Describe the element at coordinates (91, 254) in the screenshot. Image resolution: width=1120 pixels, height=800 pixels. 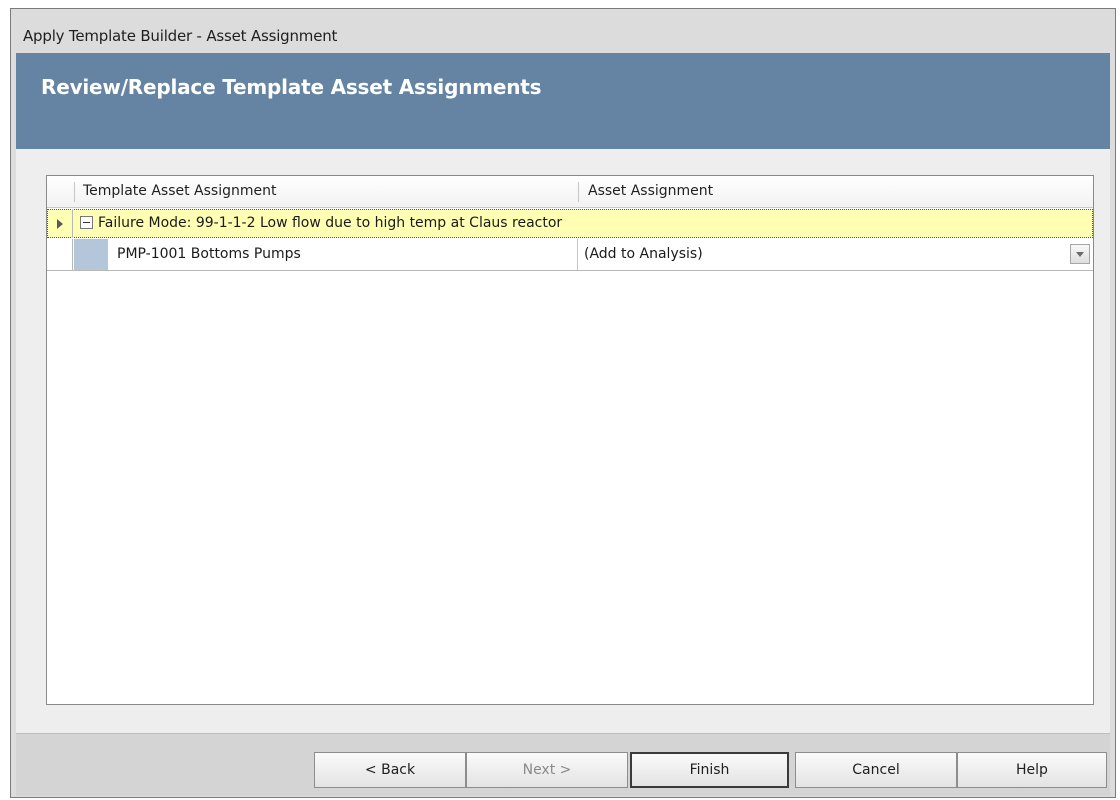
I see `group-indent` at that location.